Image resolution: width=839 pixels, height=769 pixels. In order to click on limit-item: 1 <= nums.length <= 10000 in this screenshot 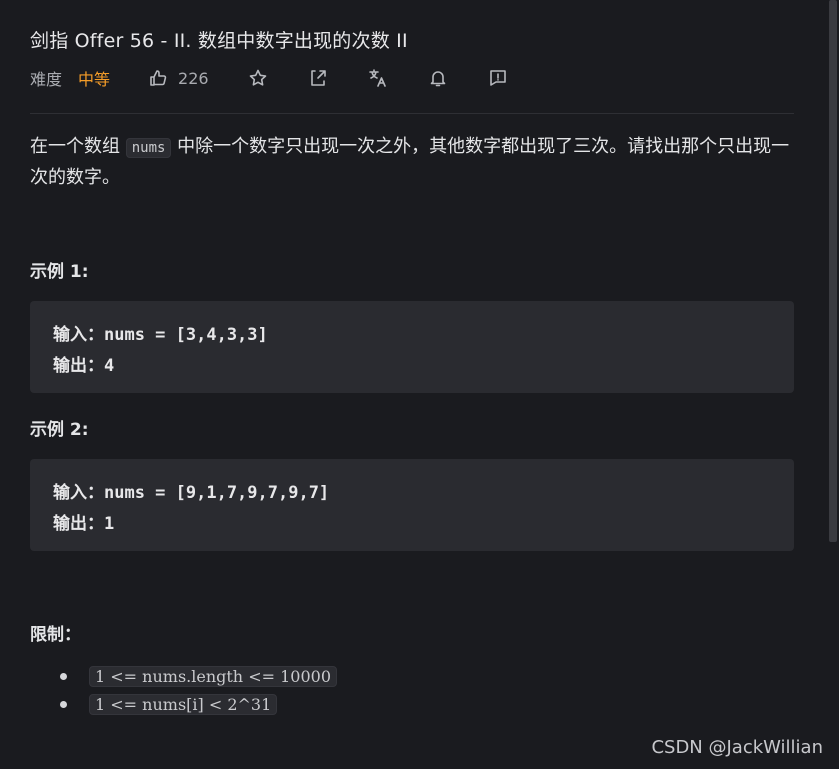, I will do `click(198, 676)`.